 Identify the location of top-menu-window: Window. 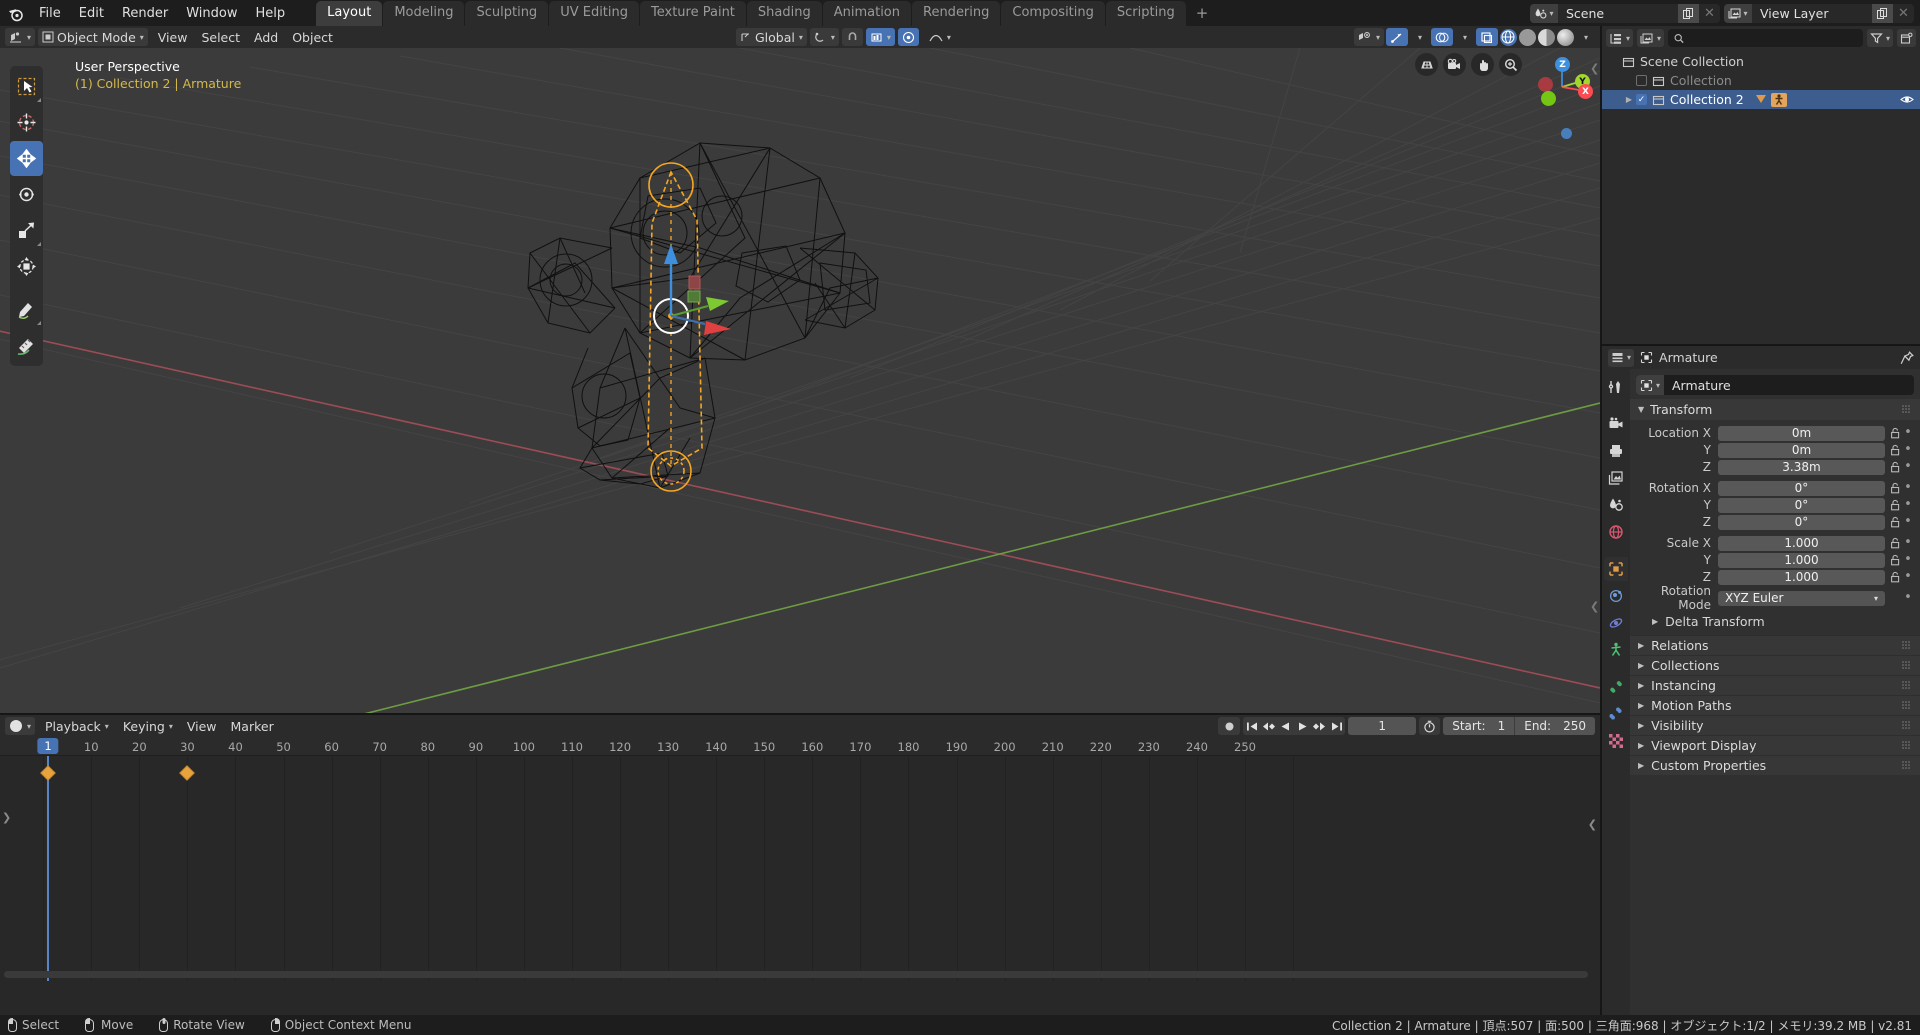
(211, 13).